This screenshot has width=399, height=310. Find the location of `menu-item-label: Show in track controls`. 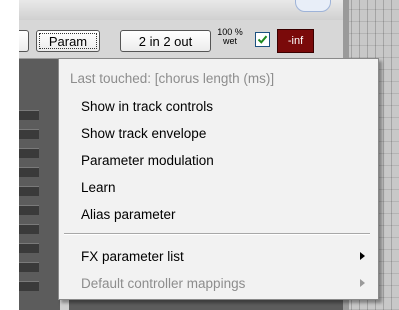

menu-item-label: Show in track controls is located at coordinates (147, 106).